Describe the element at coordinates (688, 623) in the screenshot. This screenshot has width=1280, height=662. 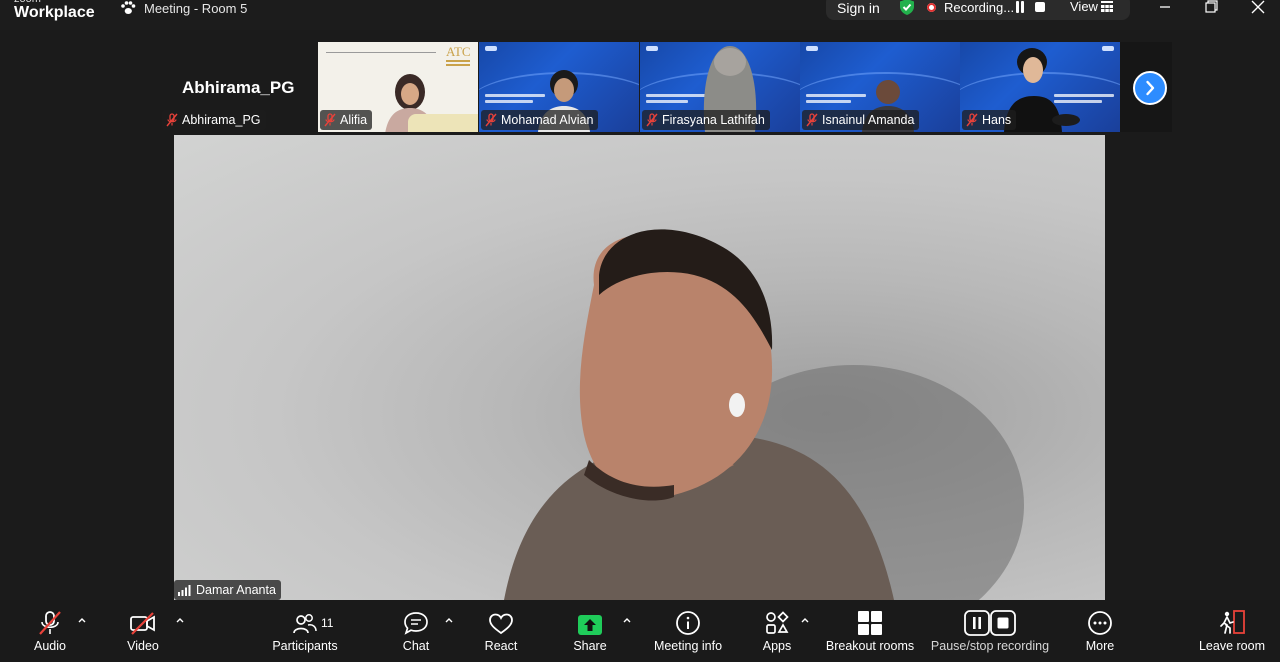
I see `info-icon` at that location.